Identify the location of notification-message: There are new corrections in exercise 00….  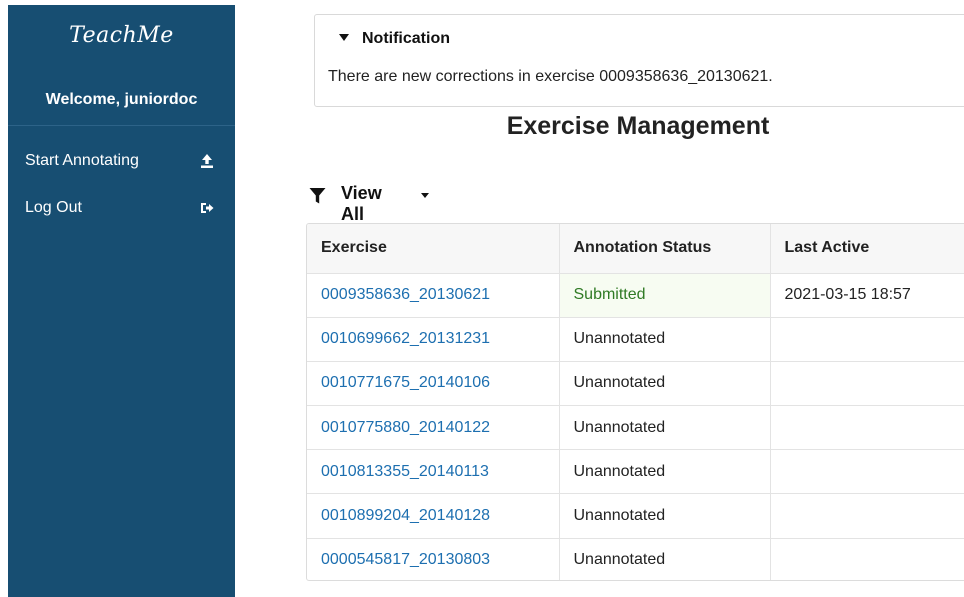
(550, 76).